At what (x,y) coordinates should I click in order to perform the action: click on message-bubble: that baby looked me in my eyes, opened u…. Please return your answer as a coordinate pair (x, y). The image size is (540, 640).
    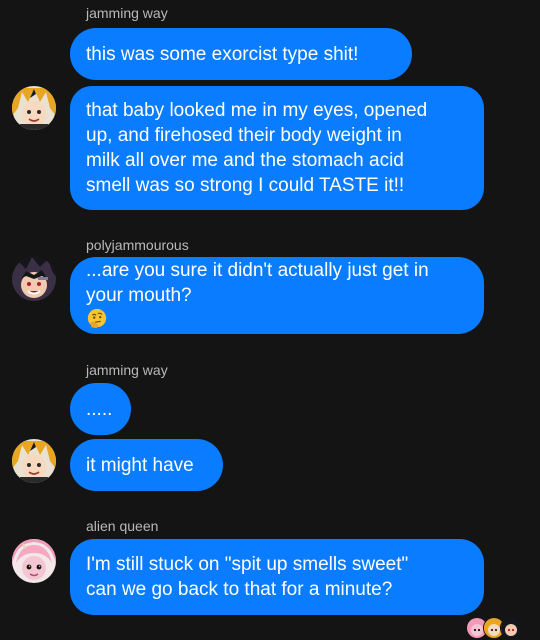
    Looking at the image, I should click on (277, 148).